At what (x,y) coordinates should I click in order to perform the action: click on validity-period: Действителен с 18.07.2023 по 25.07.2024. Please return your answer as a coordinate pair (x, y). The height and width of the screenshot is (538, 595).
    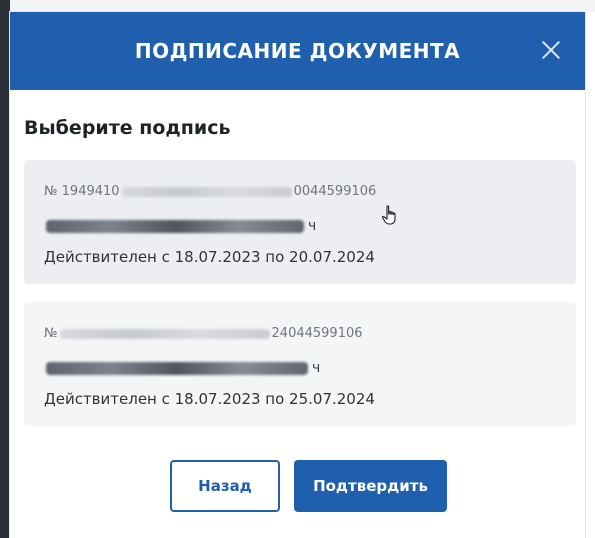
    Looking at the image, I should click on (209, 399).